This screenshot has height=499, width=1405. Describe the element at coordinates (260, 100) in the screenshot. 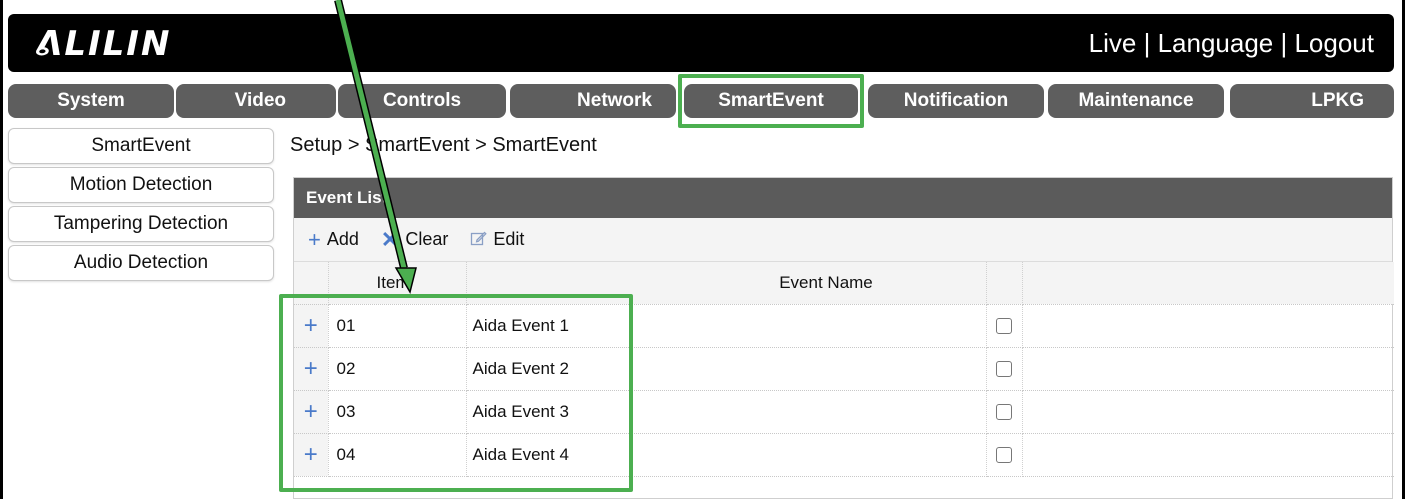

I see `tab-label: Video` at that location.